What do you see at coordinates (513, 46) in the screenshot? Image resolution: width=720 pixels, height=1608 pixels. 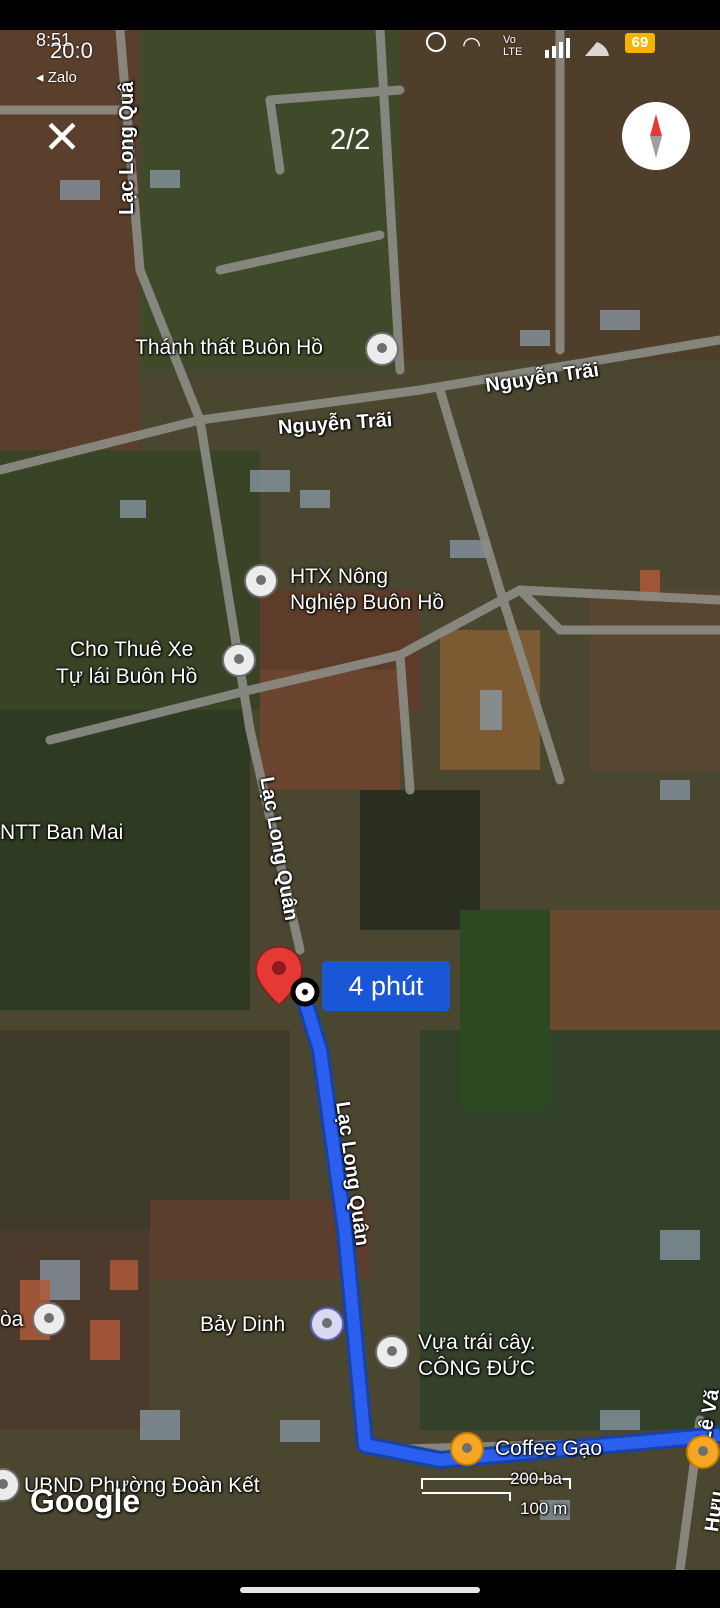 I see `network-label: Vo LTE` at bounding box center [513, 46].